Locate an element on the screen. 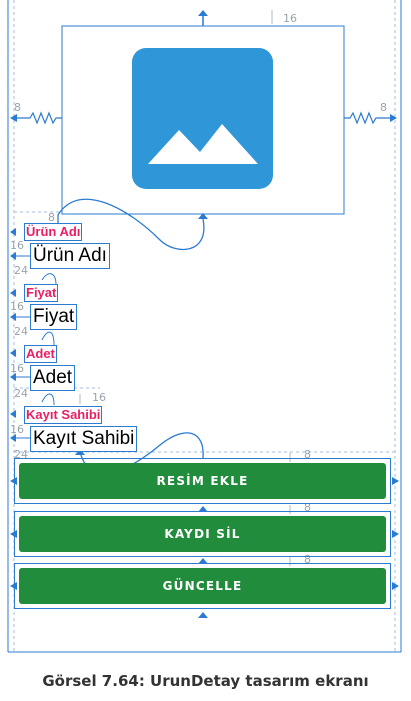 This screenshot has width=411, height=701. resim-ekle-wrapper: RESİM EKLE is located at coordinates (202, 481).